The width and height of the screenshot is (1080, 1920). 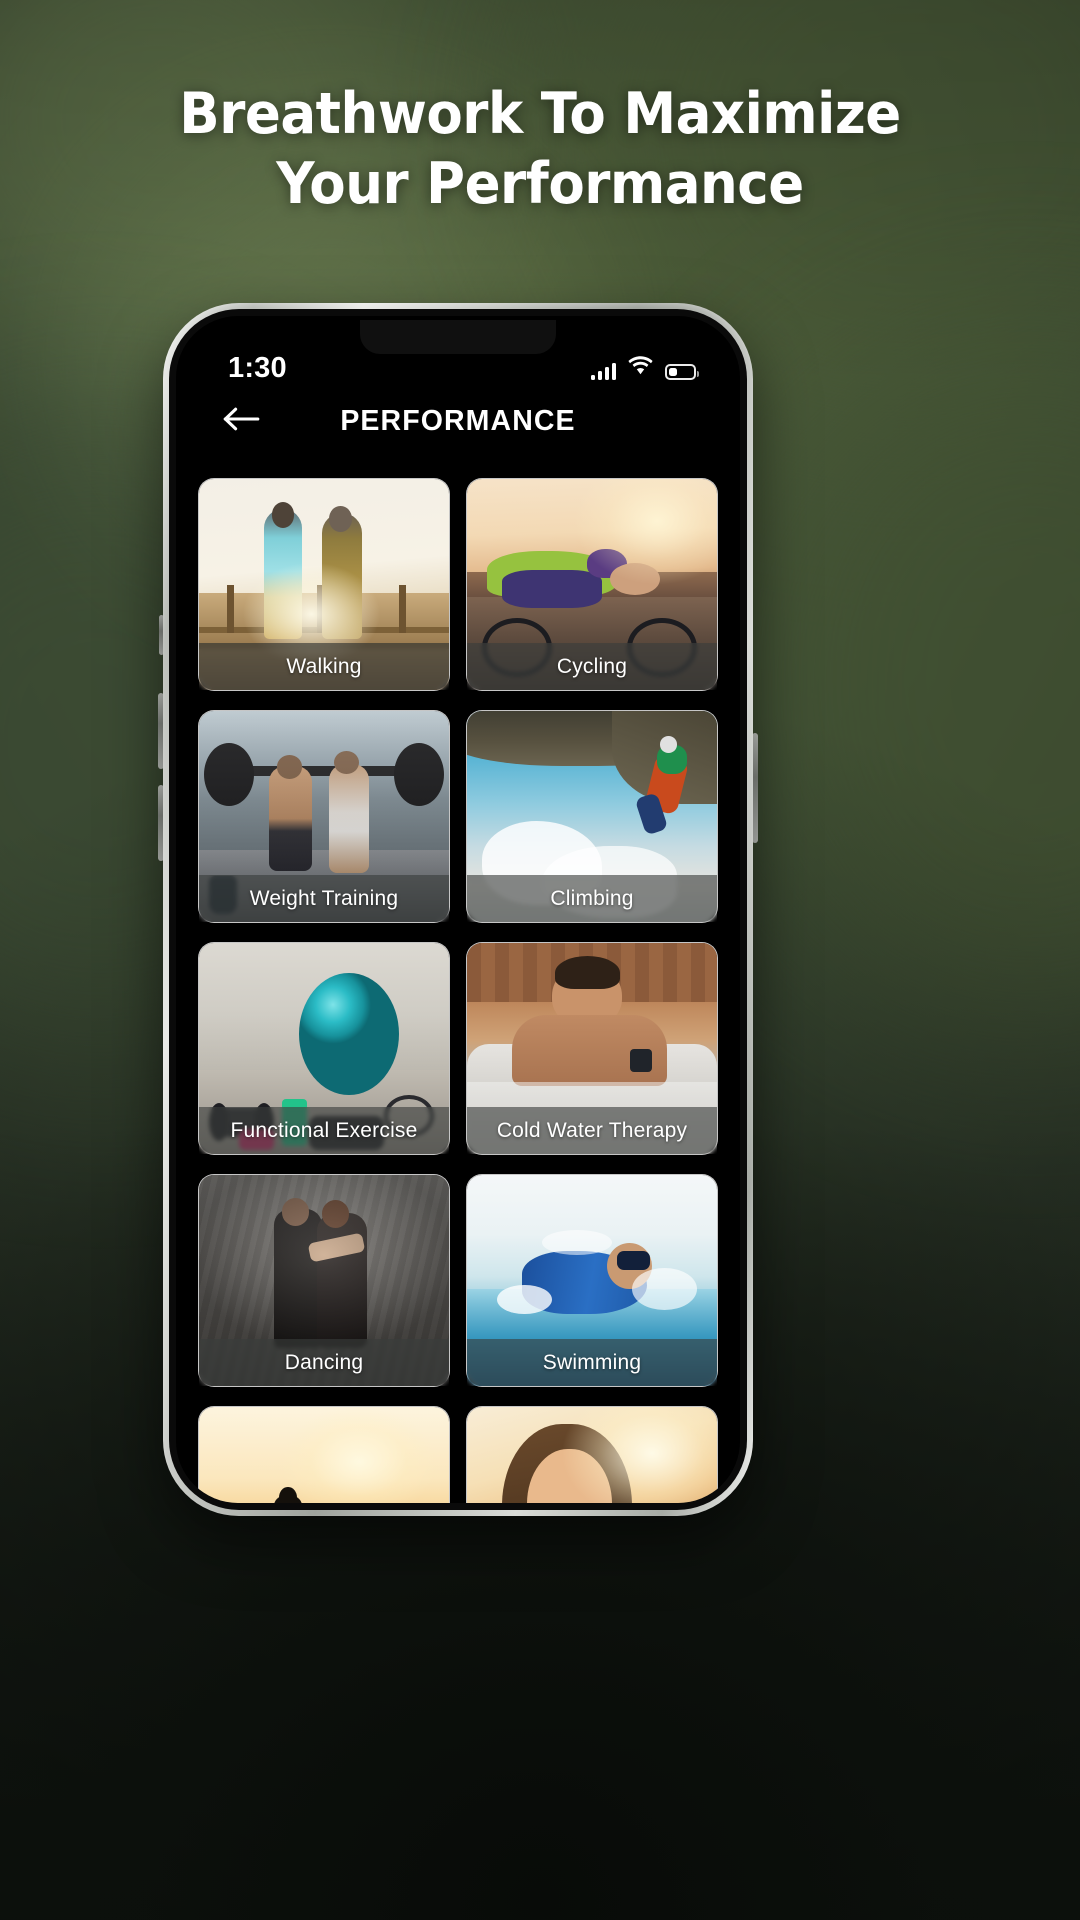 I want to click on runner-sunrise-photo, so click(x=324, y=1455).